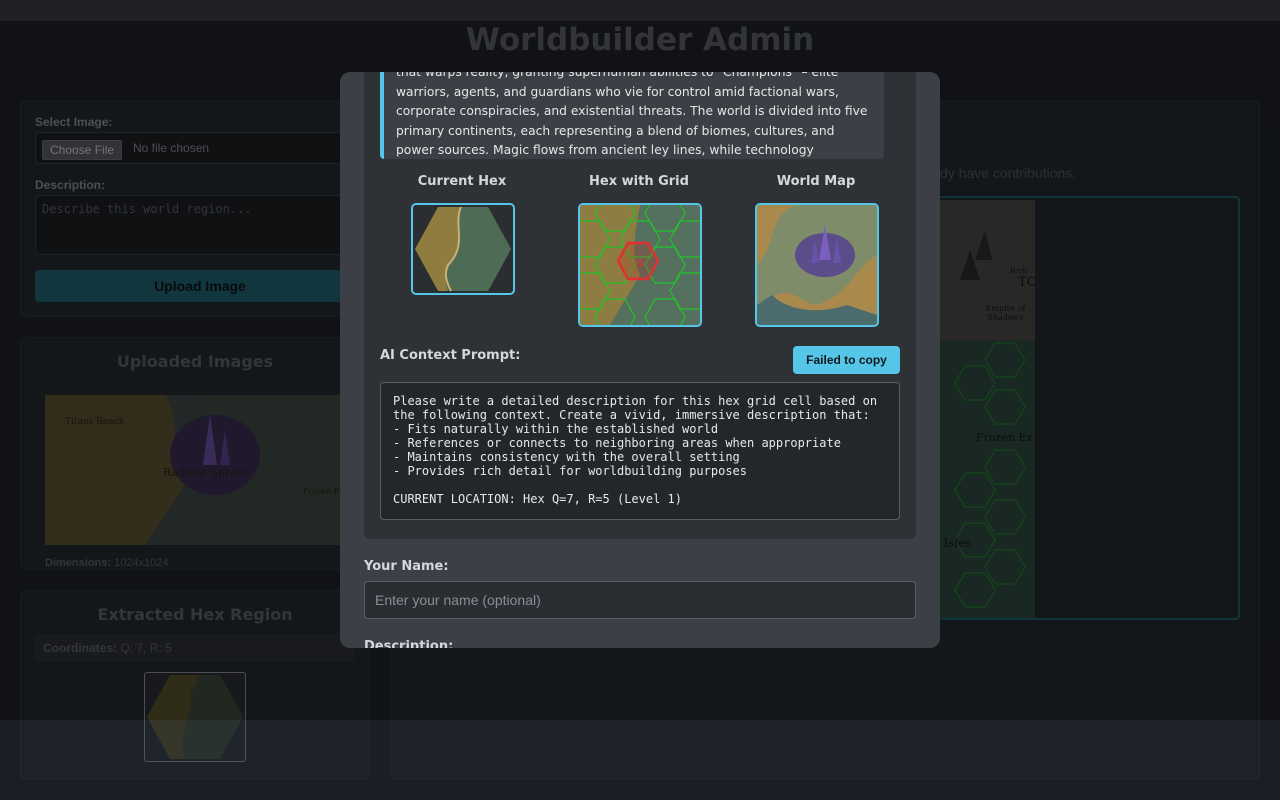  I want to click on your-name-input: Enter your name (optional), so click(640, 600).